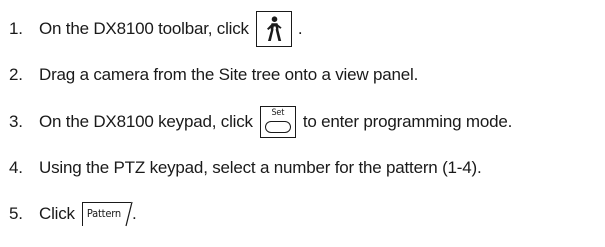 The image size is (605, 247). What do you see at coordinates (16, 213) in the screenshot?
I see `step-number: 5.` at bounding box center [16, 213].